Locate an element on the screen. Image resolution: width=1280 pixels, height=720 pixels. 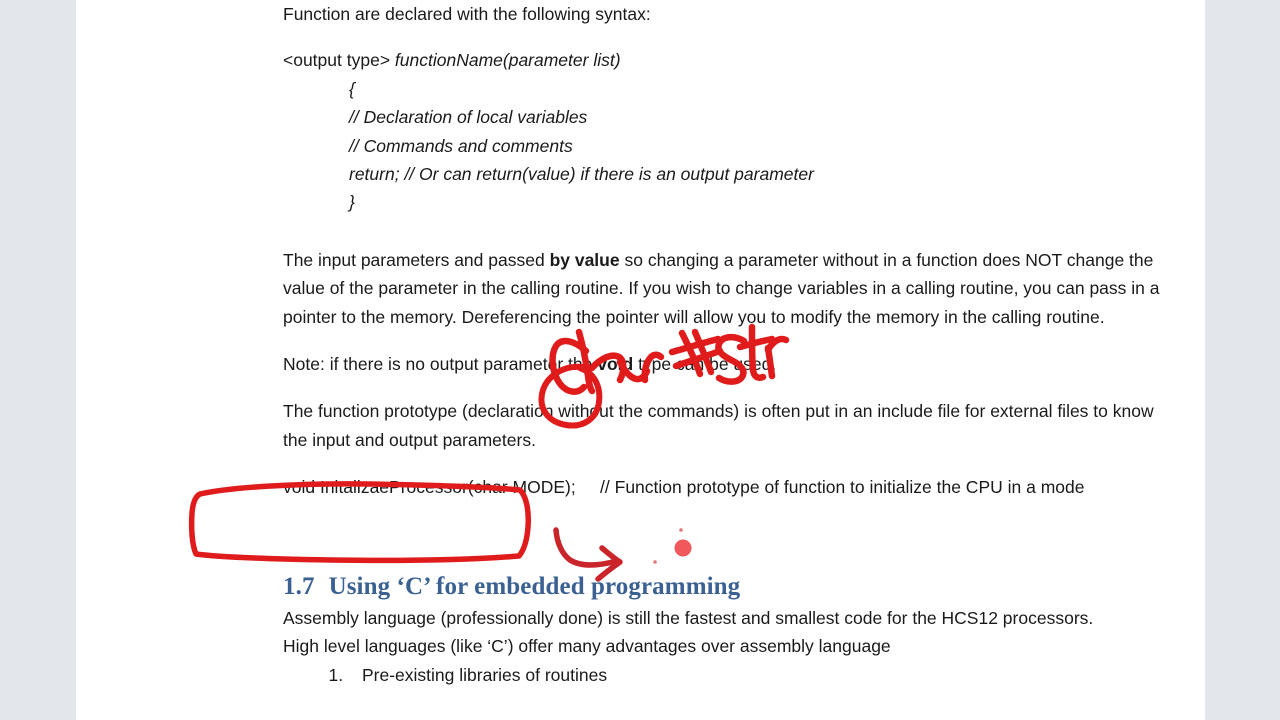
advantages-list: Pre-existing libraries of routines is located at coordinates (723, 675).